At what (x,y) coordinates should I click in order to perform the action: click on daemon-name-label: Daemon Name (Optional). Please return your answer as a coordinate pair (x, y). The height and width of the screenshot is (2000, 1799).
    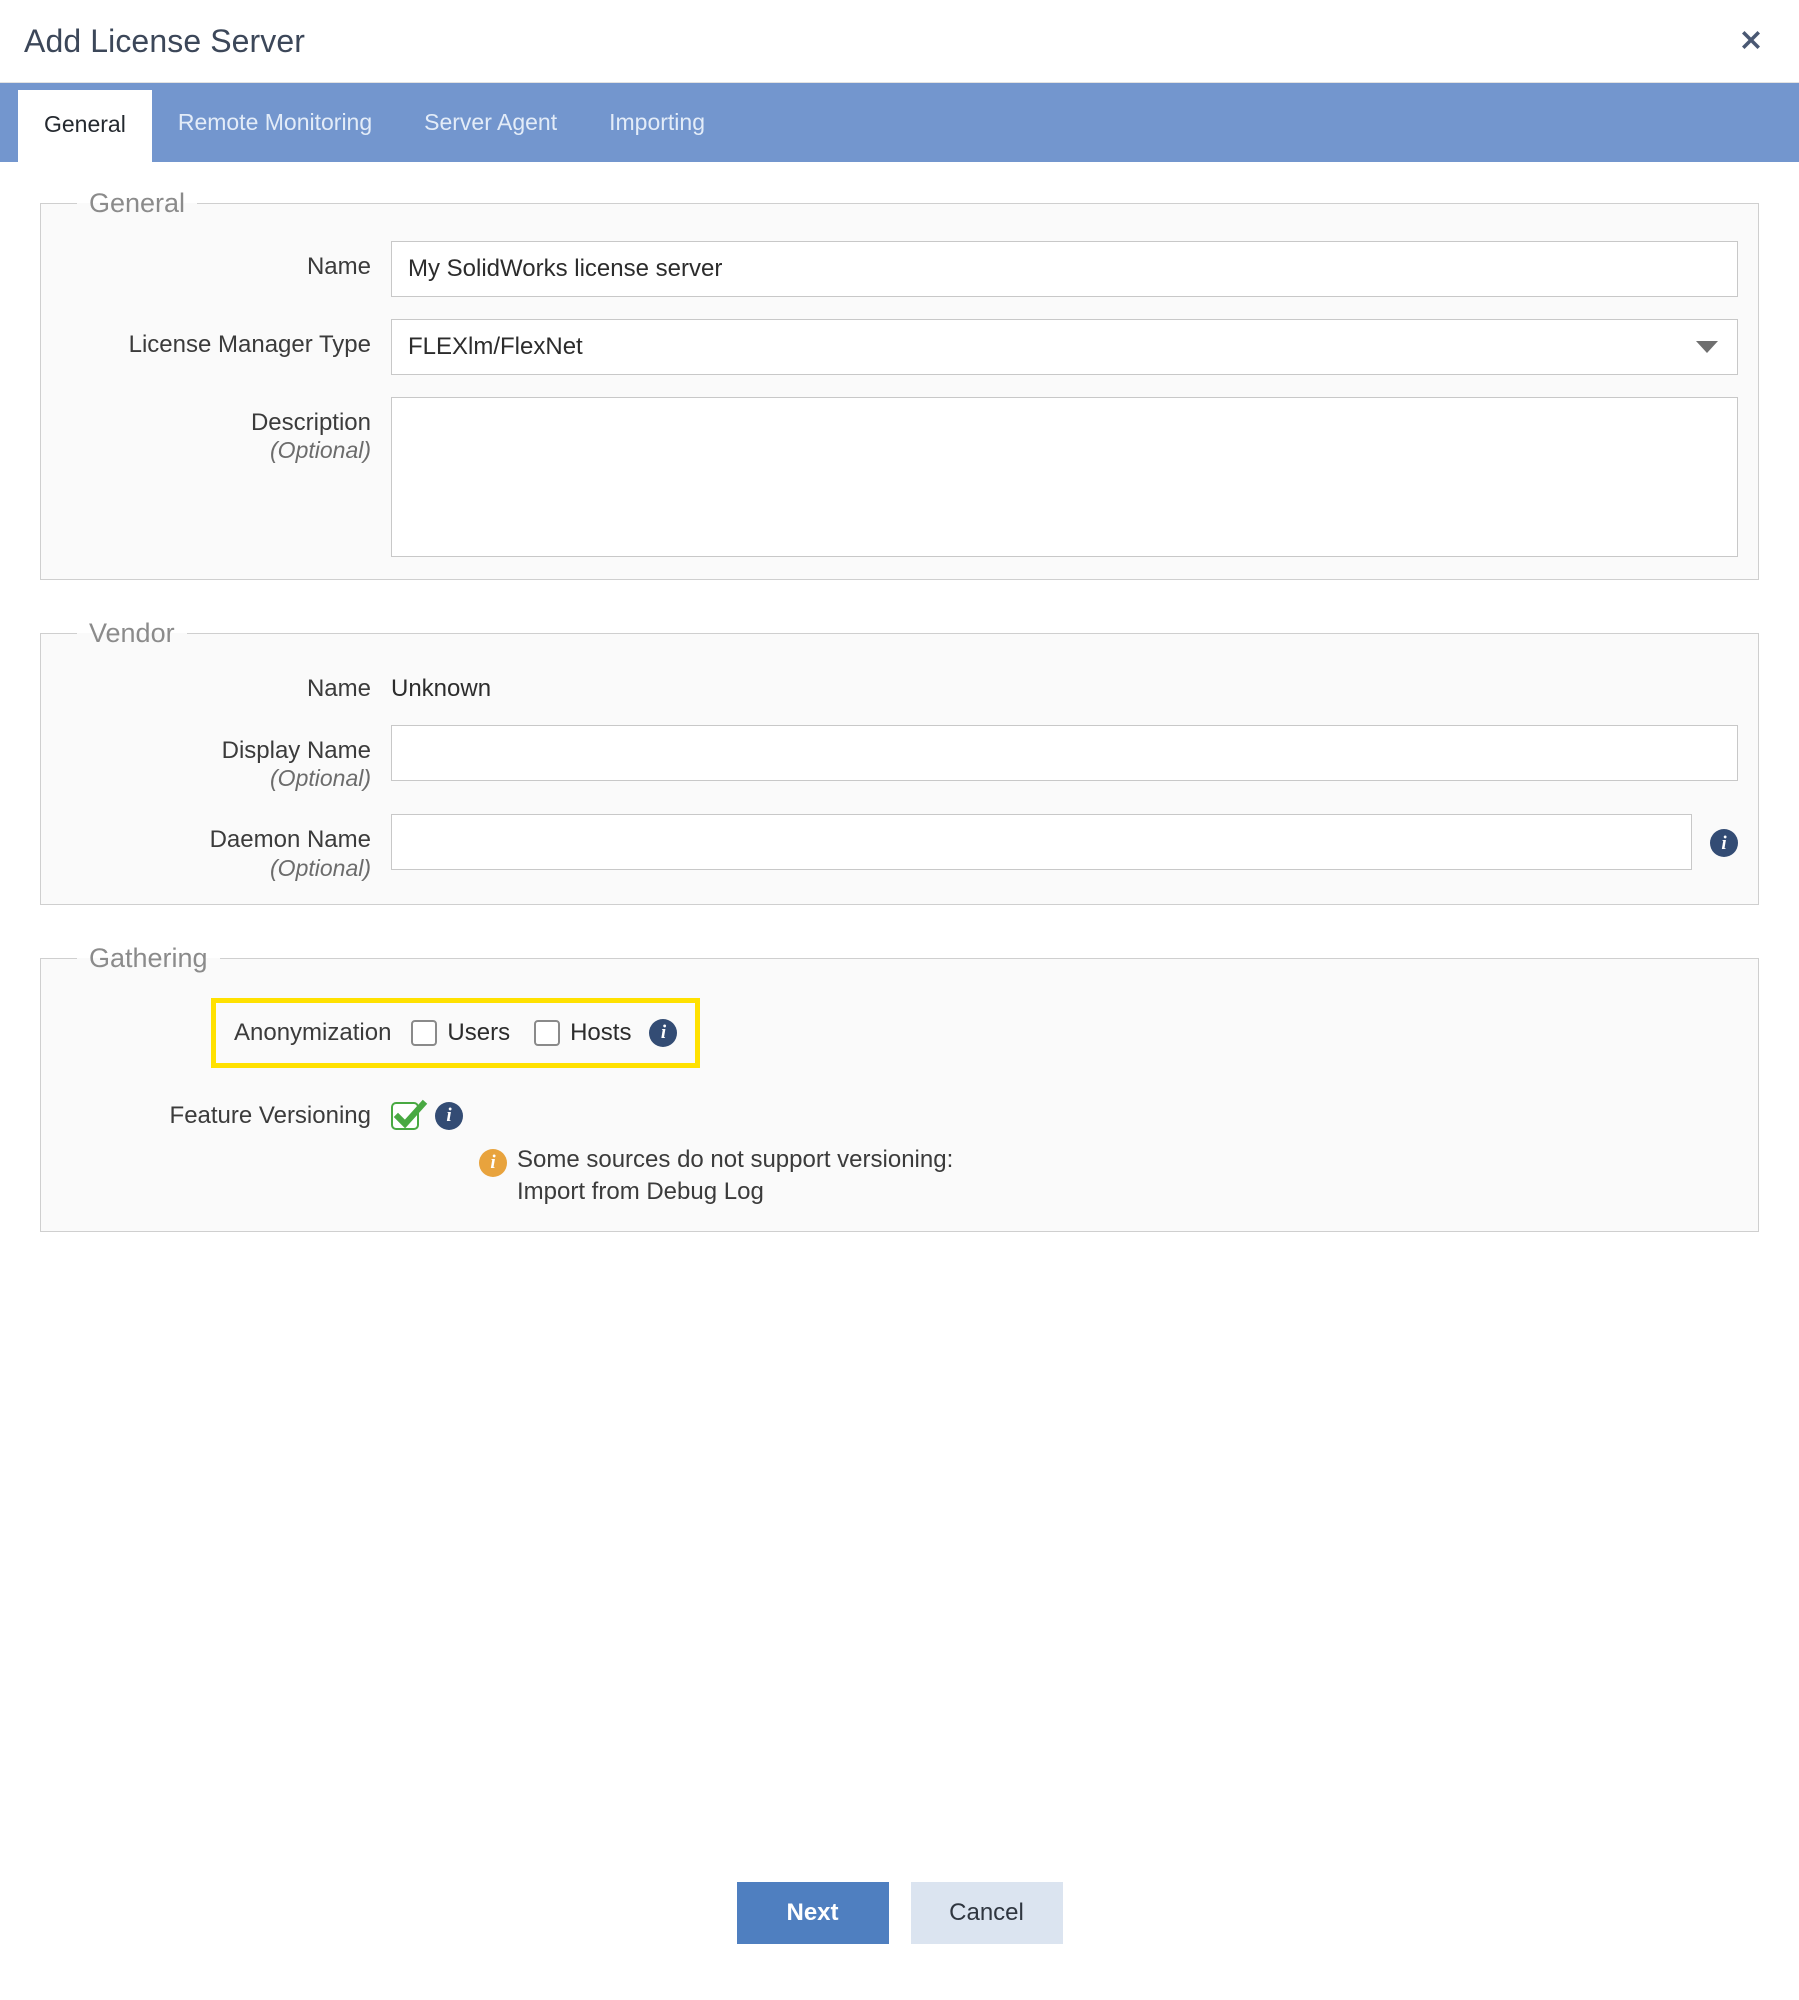
    Looking at the image, I should click on (226, 847).